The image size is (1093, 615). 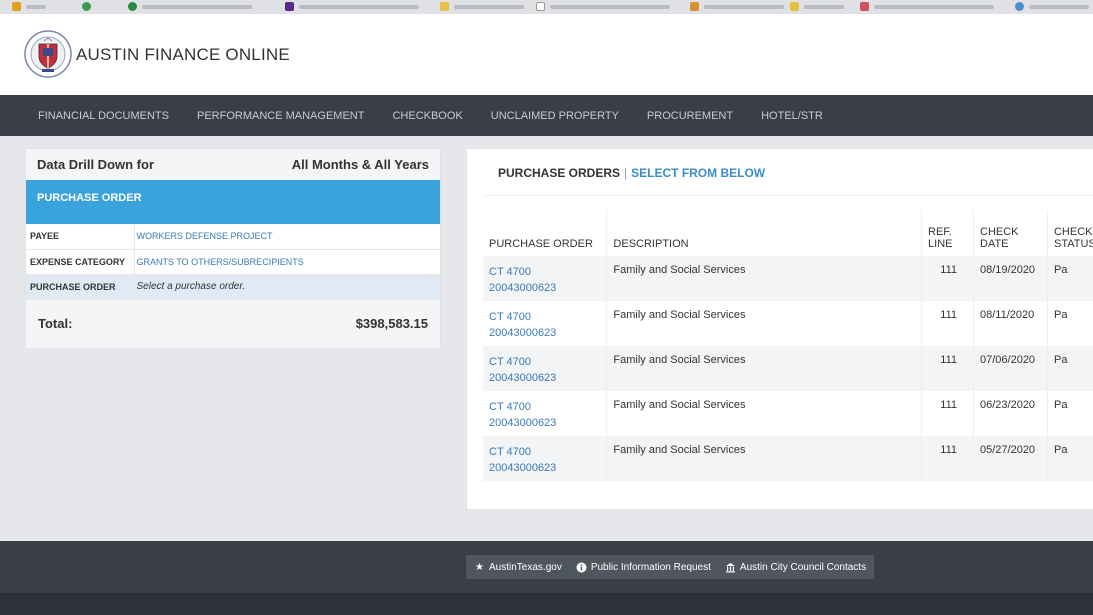 I want to click on nav-procurement: PROCUREMENT, so click(x=690, y=116).